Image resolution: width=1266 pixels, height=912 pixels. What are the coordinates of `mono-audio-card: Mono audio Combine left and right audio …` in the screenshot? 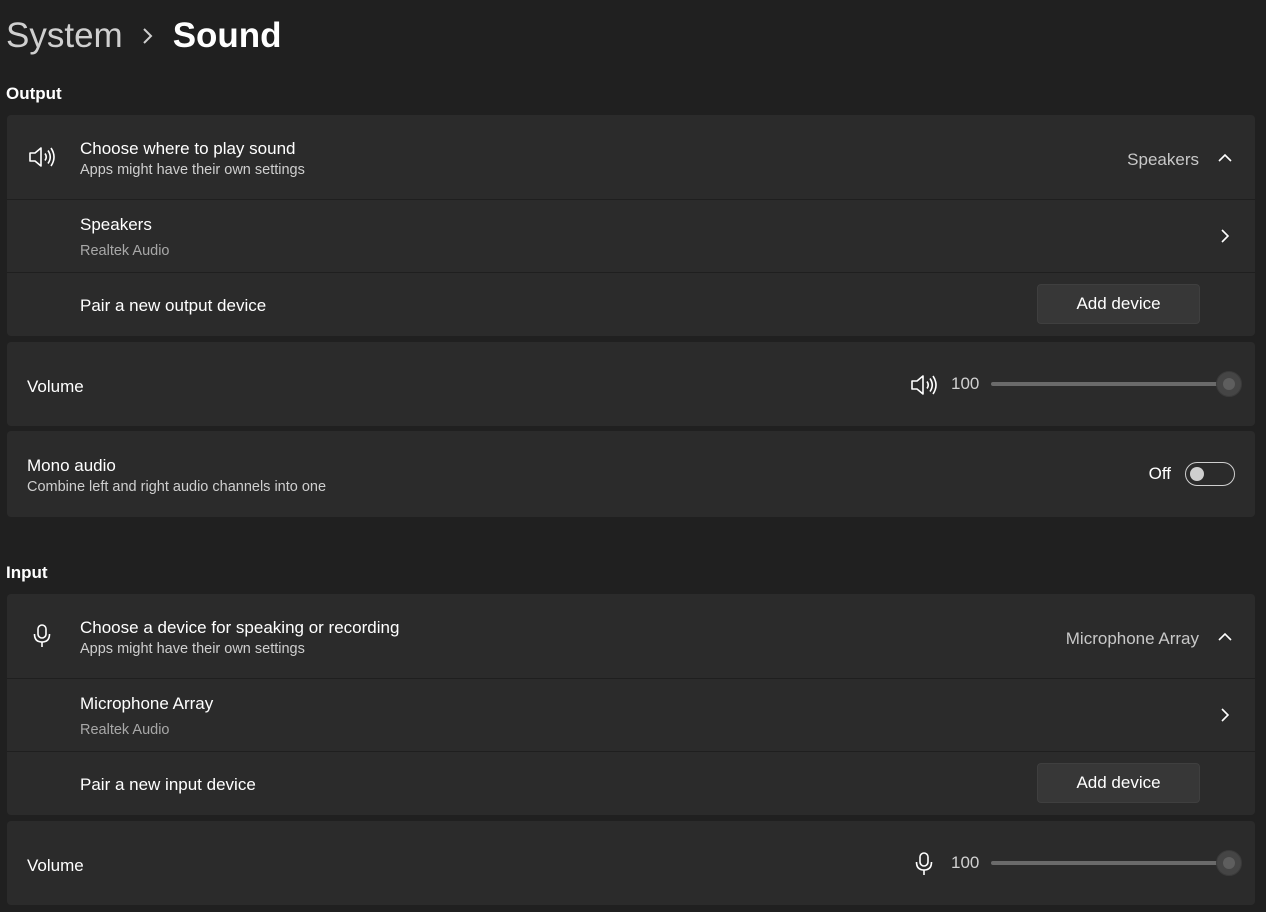 It's located at (631, 474).